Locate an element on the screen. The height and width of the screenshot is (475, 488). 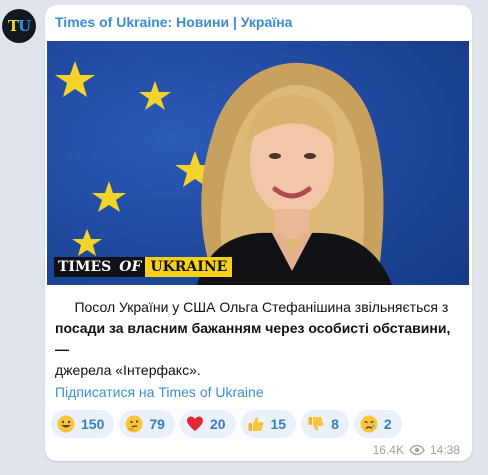
brand-word-of: OF is located at coordinates (130, 267).